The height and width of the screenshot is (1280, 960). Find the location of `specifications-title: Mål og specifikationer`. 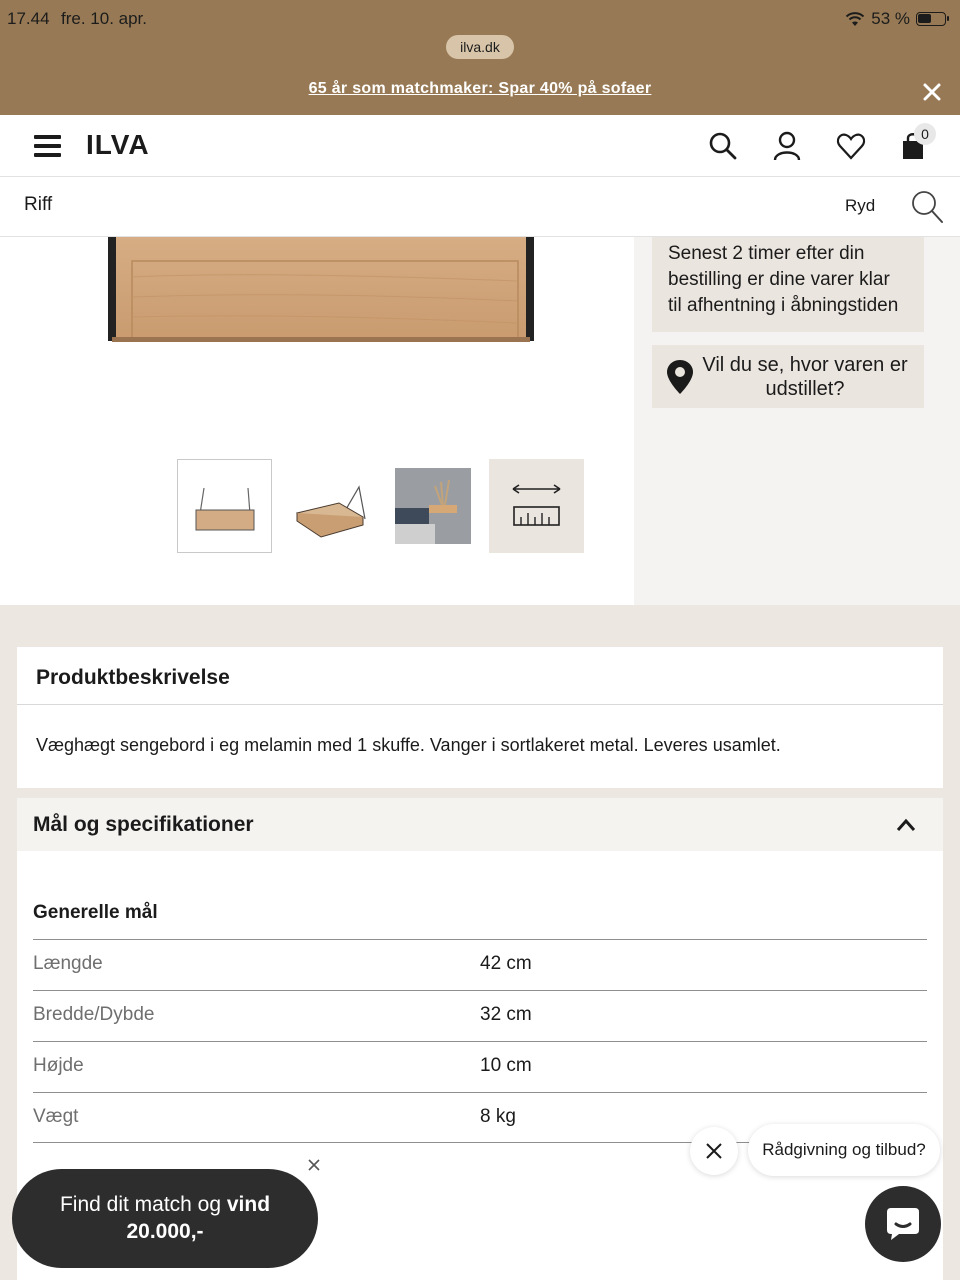

specifications-title: Mål og specifikationer is located at coordinates (143, 824).